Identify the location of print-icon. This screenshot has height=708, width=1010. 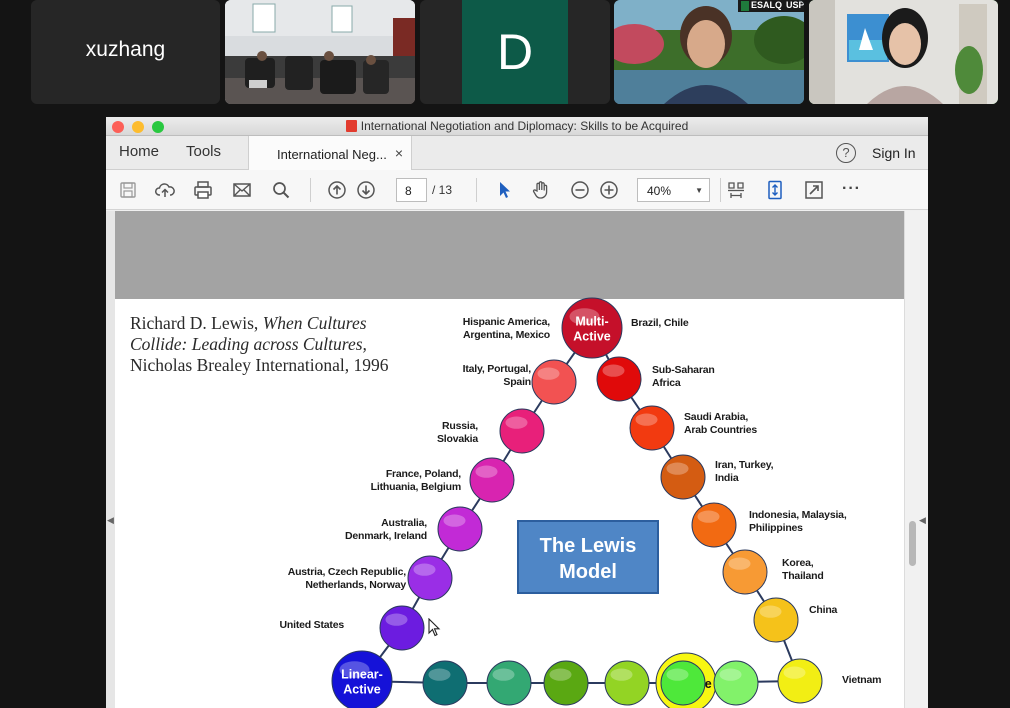
(203, 190).